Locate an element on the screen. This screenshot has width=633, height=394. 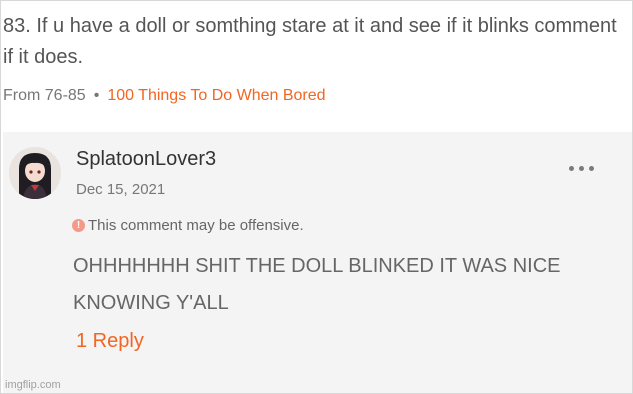
watermark: imgflip.com is located at coordinates (33, 385).